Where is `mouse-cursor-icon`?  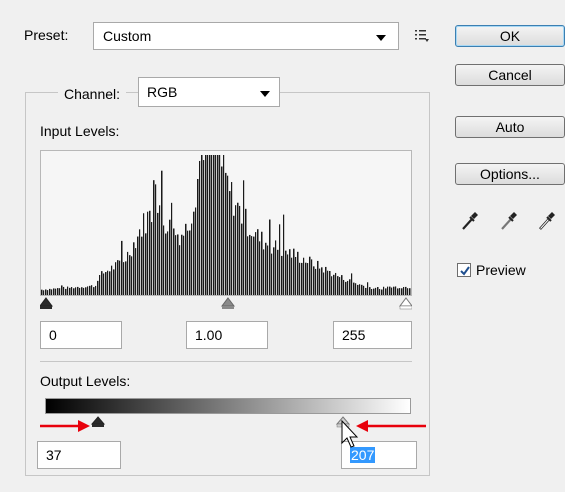 mouse-cursor-icon is located at coordinates (350, 433).